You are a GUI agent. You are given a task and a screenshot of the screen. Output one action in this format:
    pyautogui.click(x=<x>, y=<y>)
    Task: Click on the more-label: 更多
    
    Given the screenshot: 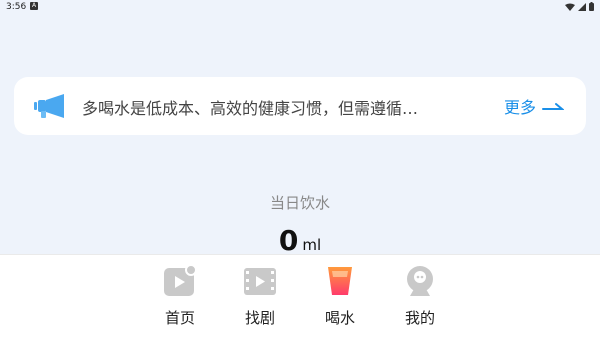 What is the action you would take?
    pyautogui.click(x=520, y=107)
    